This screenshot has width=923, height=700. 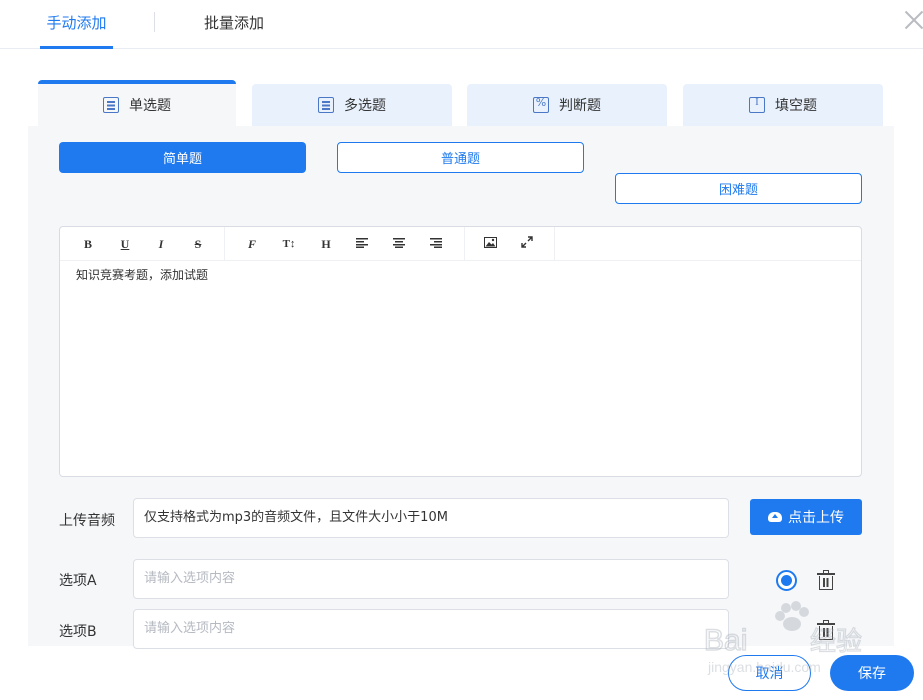 What do you see at coordinates (125, 244) in the screenshot?
I see `underline-button: U` at bounding box center [125, 244].